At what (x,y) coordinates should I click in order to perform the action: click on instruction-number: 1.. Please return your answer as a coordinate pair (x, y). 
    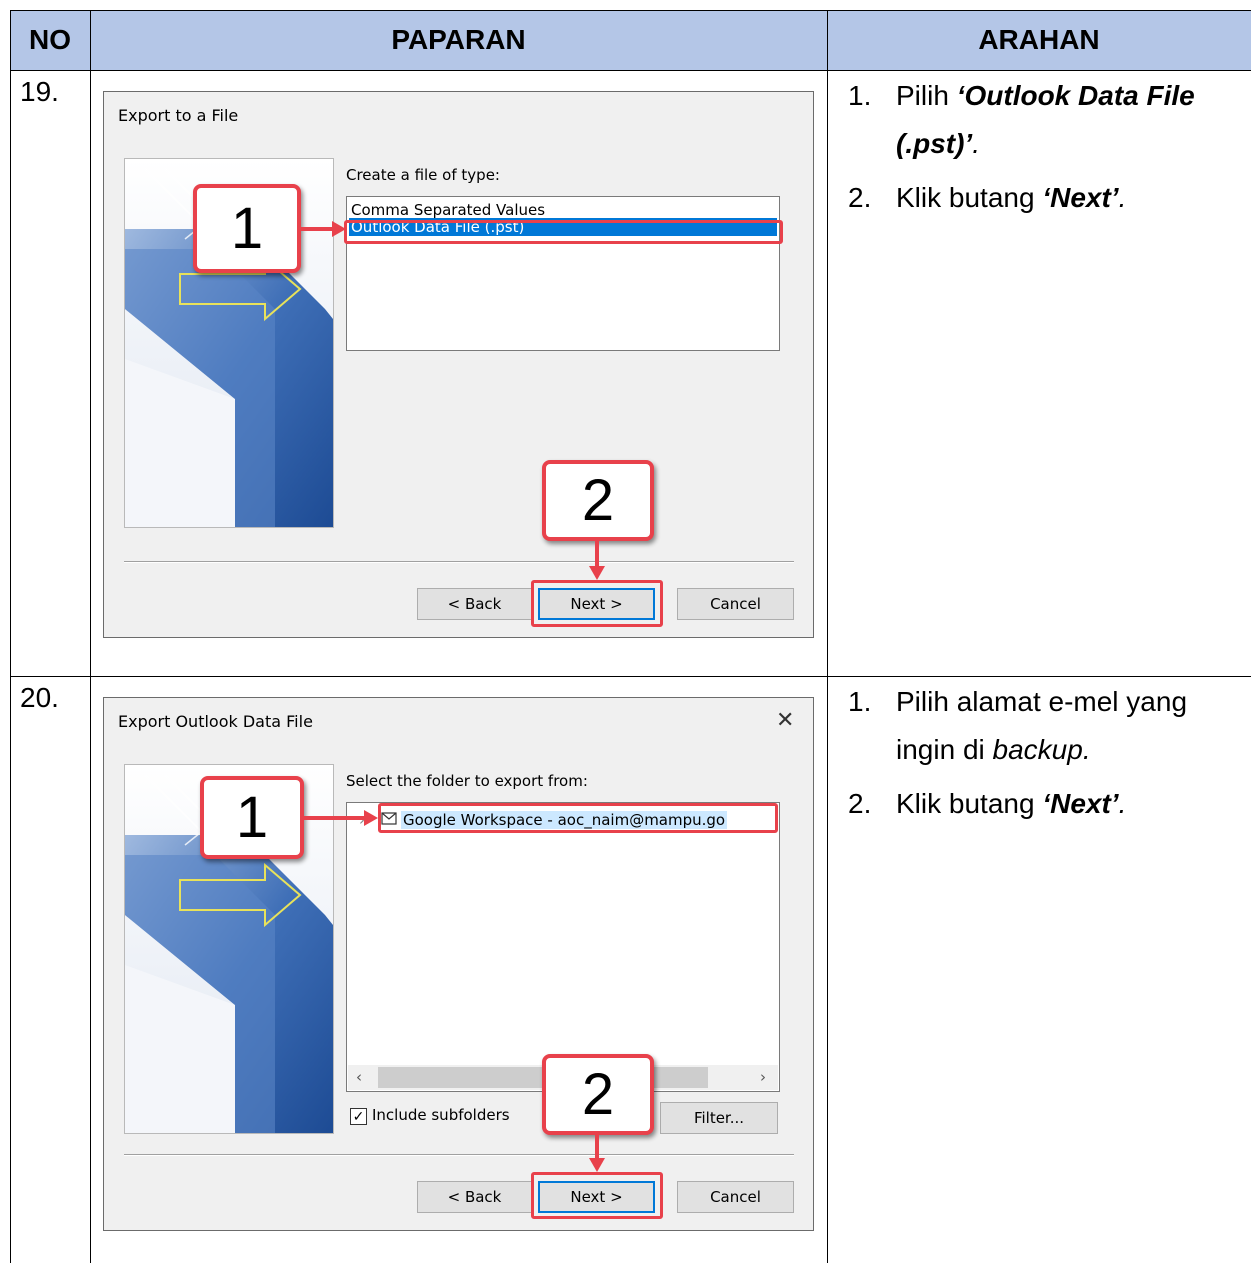
    Looking at the image, I should click on (860, 701).